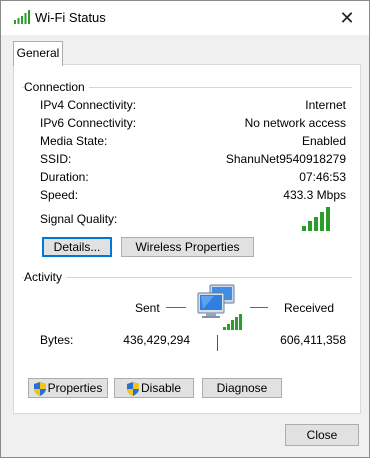 The height and width of the screenshot is (458, 370). I want to click on bytes-label: Bytes:, so click(57, 340).